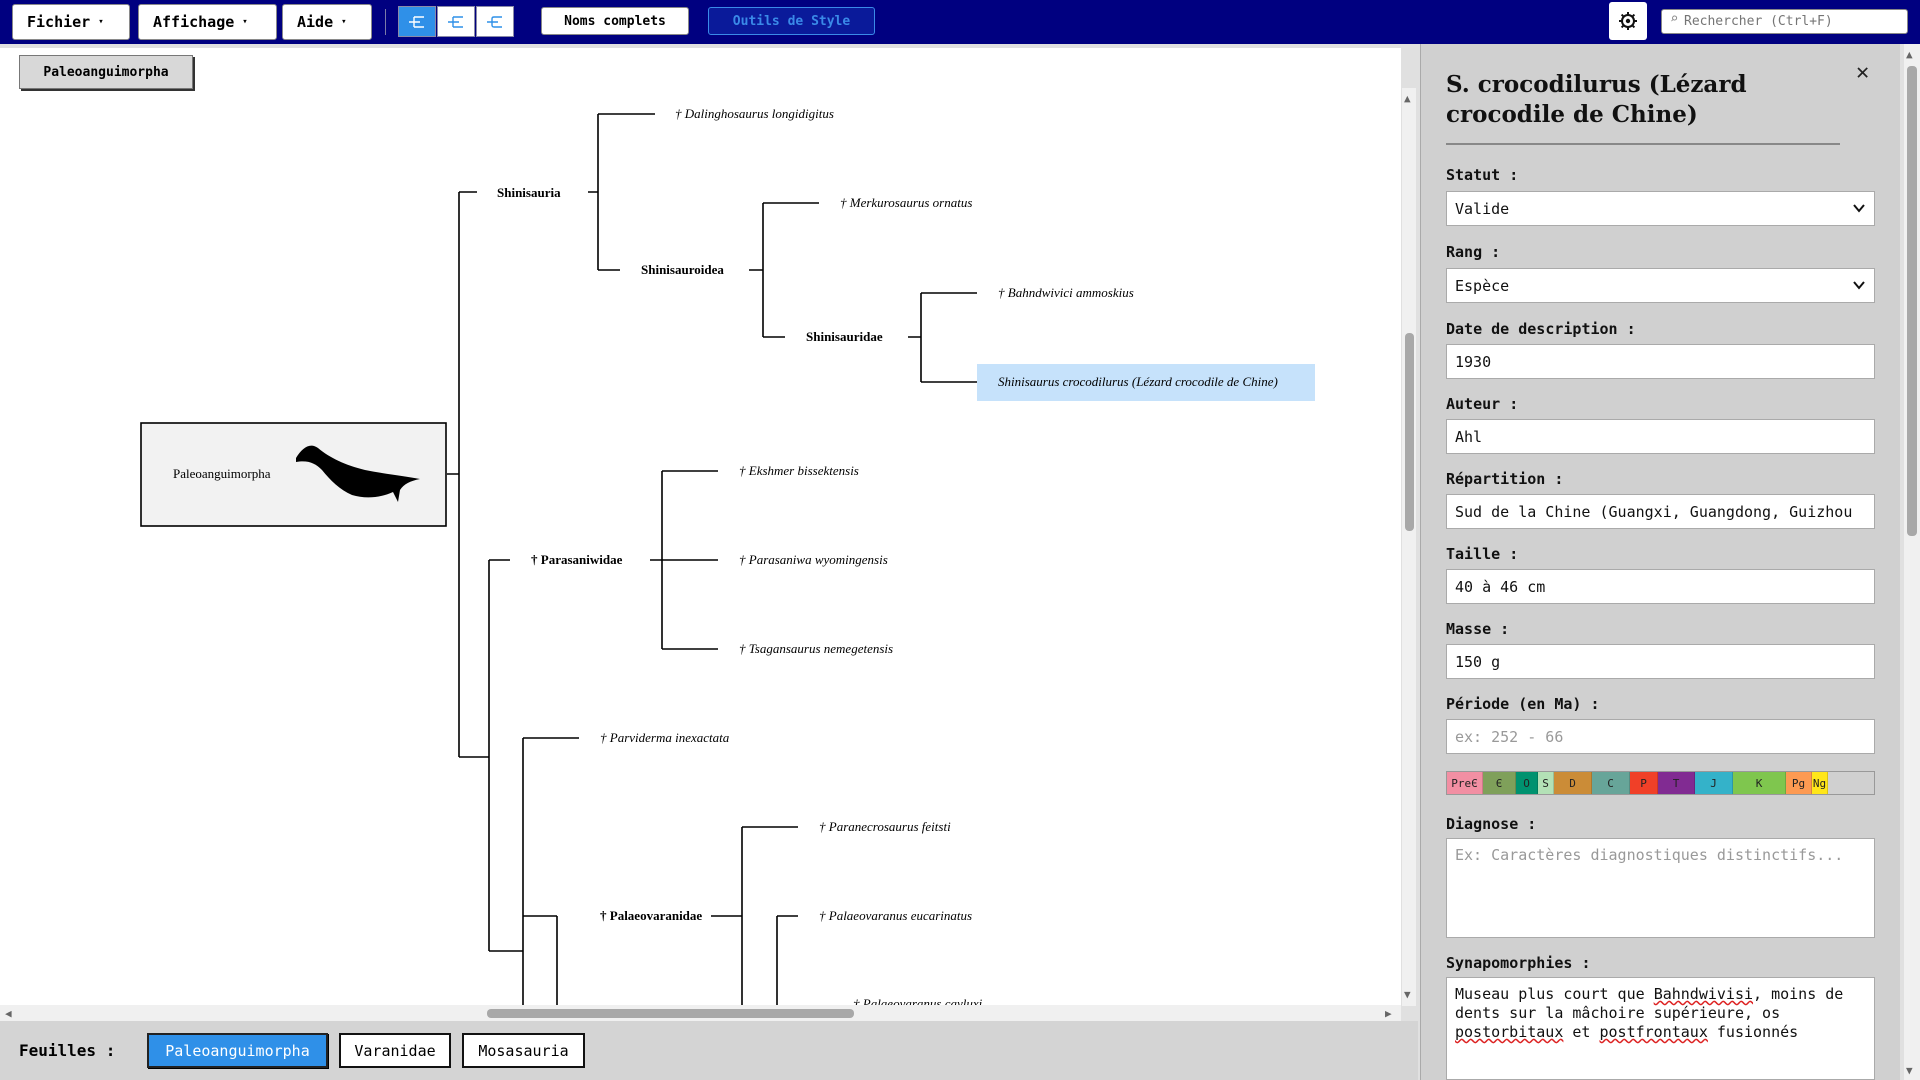 The height and width of the screenshot is (1080, 1920). Describe the element at coordinates (813, 559) in the screenshot. I see `leaf-label: † Parasaniwa wyomingensis` at that location.